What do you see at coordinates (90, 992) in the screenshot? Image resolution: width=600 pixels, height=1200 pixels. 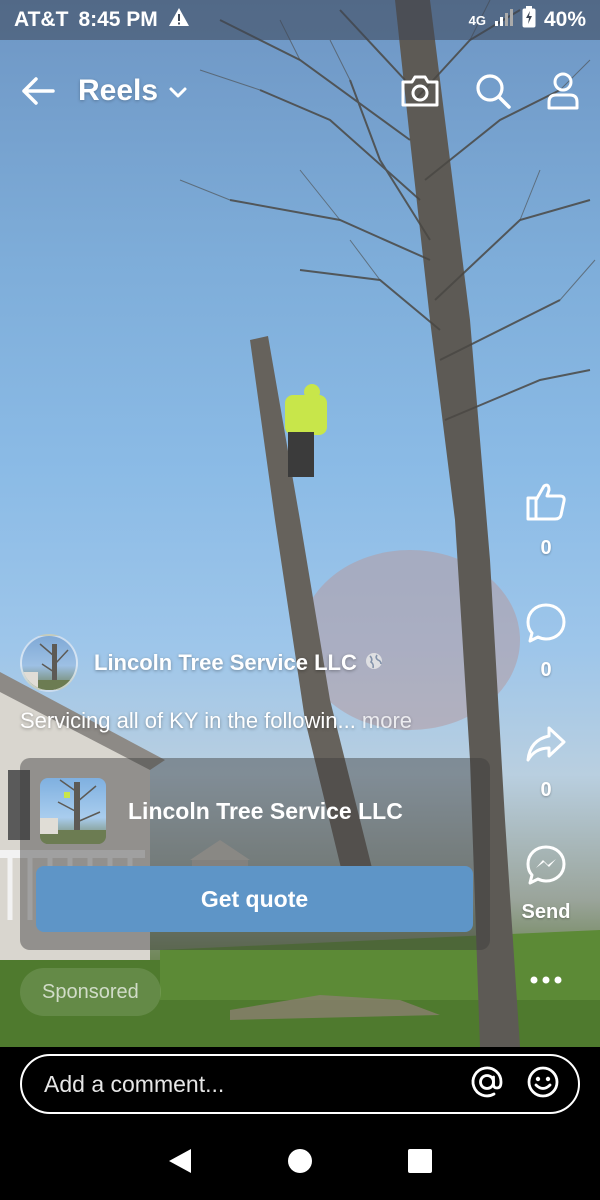 I see `sponsored-badge: Sponsored` at bounding box center [90, 992].